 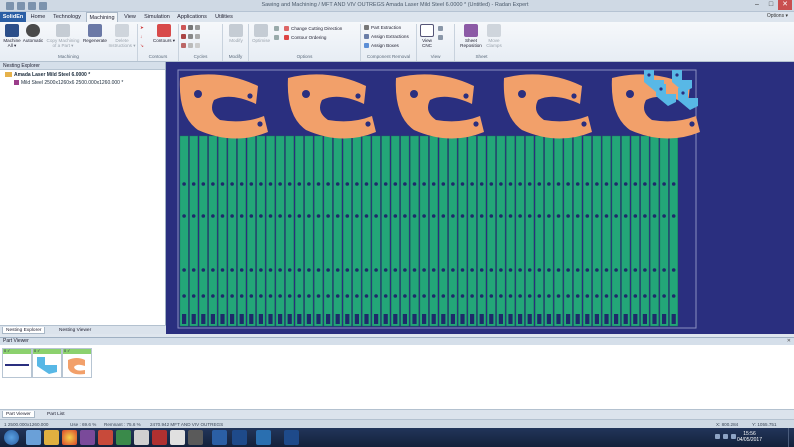 I want to click on save-icon, so click(x=10, y=6).